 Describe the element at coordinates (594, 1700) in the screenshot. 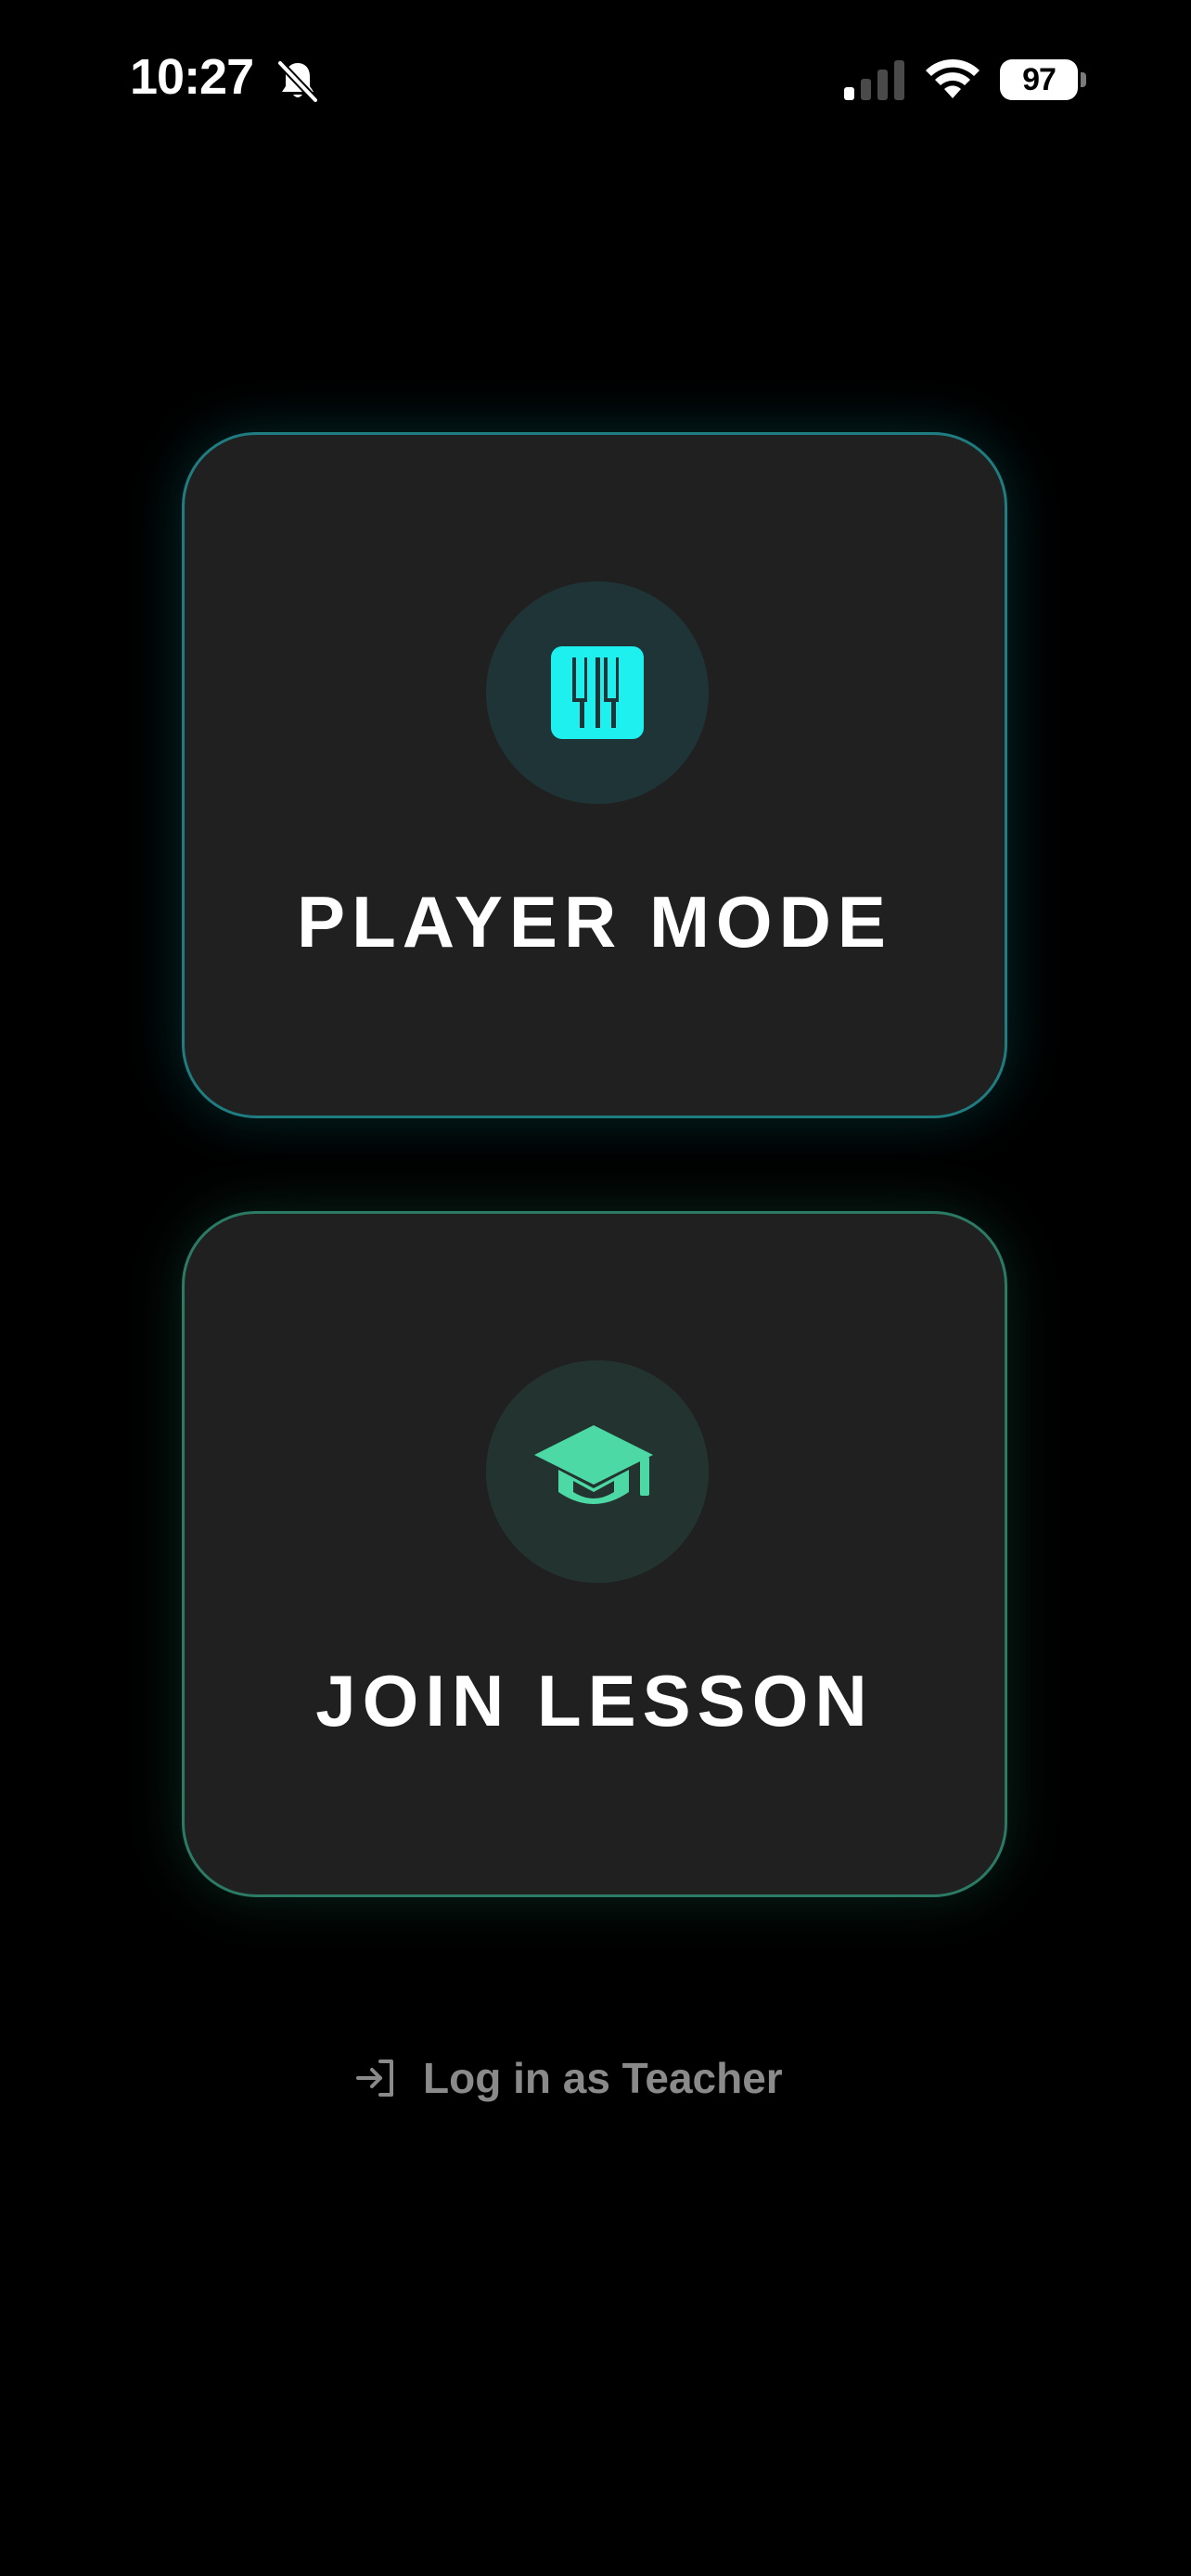

I see `join-lesson-label: JOIN LESSON` at that location.